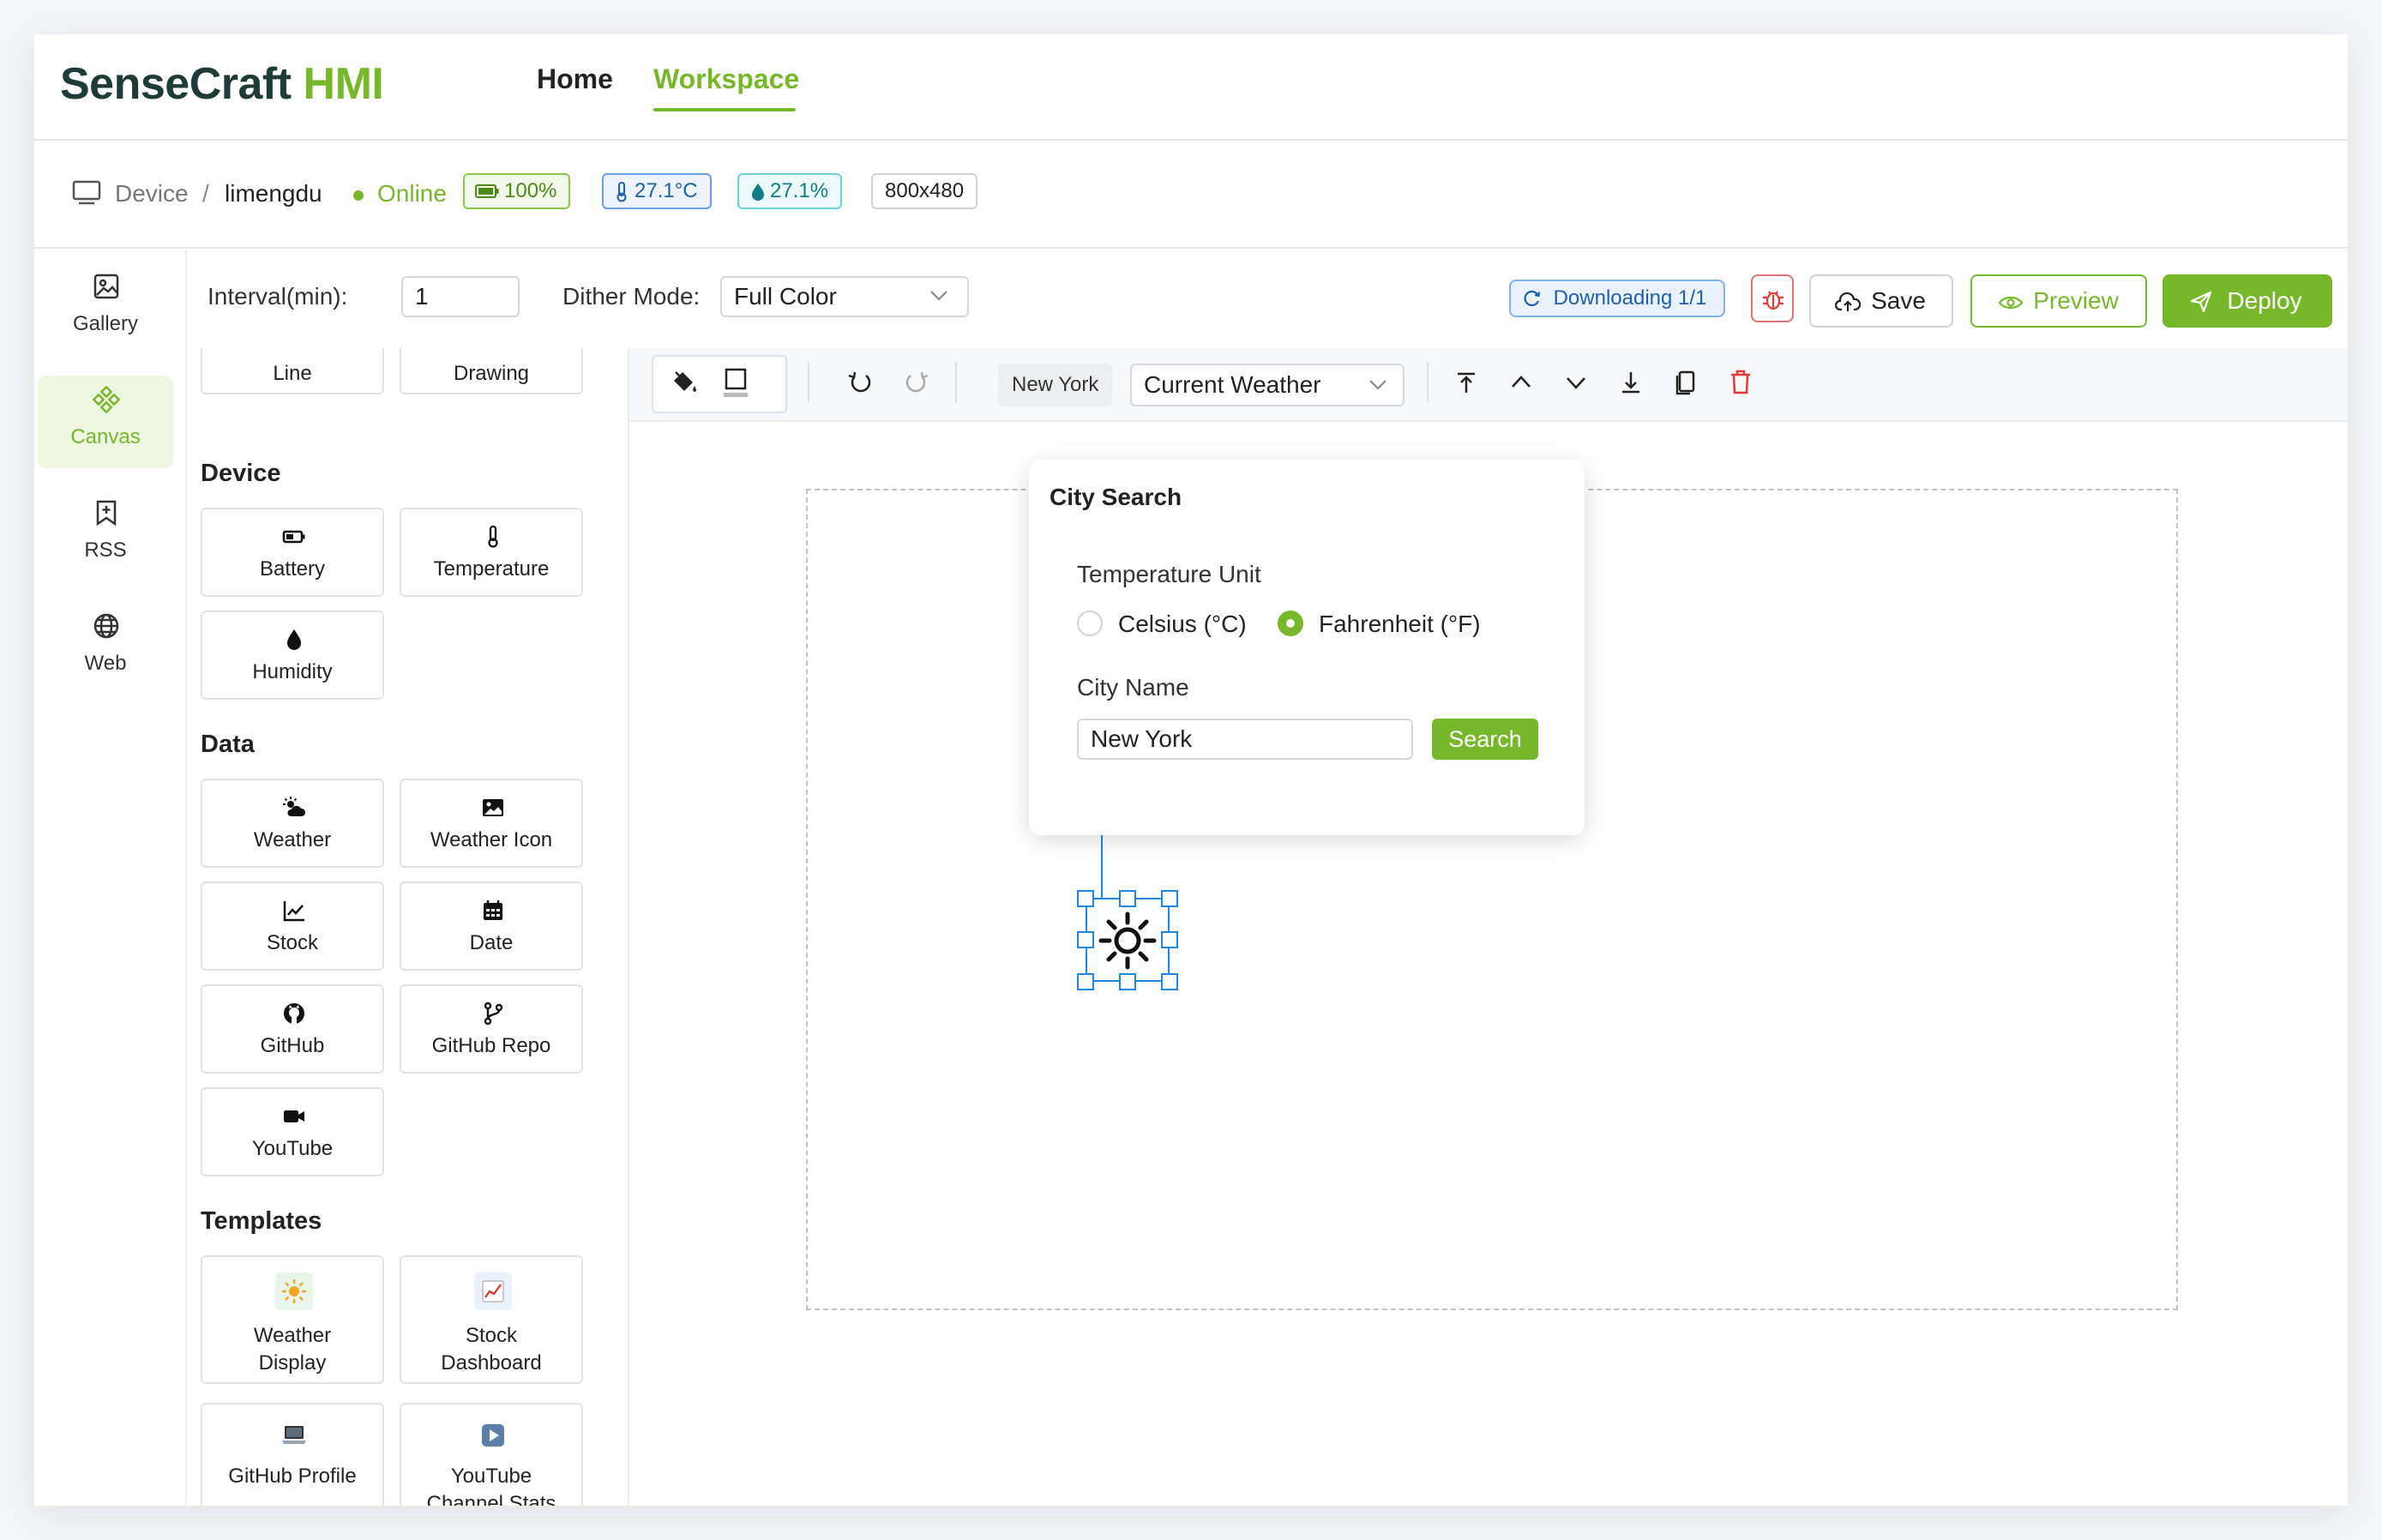  I want to click on resize-handle-s, so click(1128, 981).